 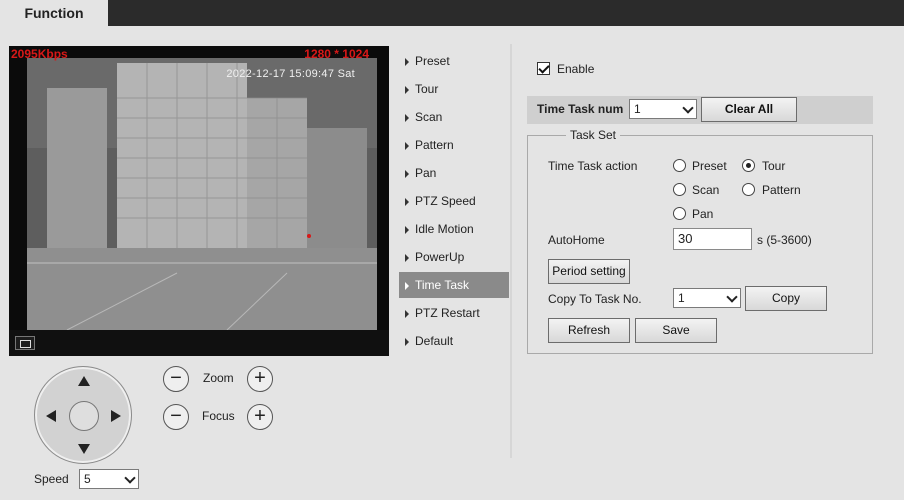 What do you see at coordinates (39, 54) in the screenshot?
I see `bitrate-overlay: 2095Kbps` at bounding box center [39, 54].